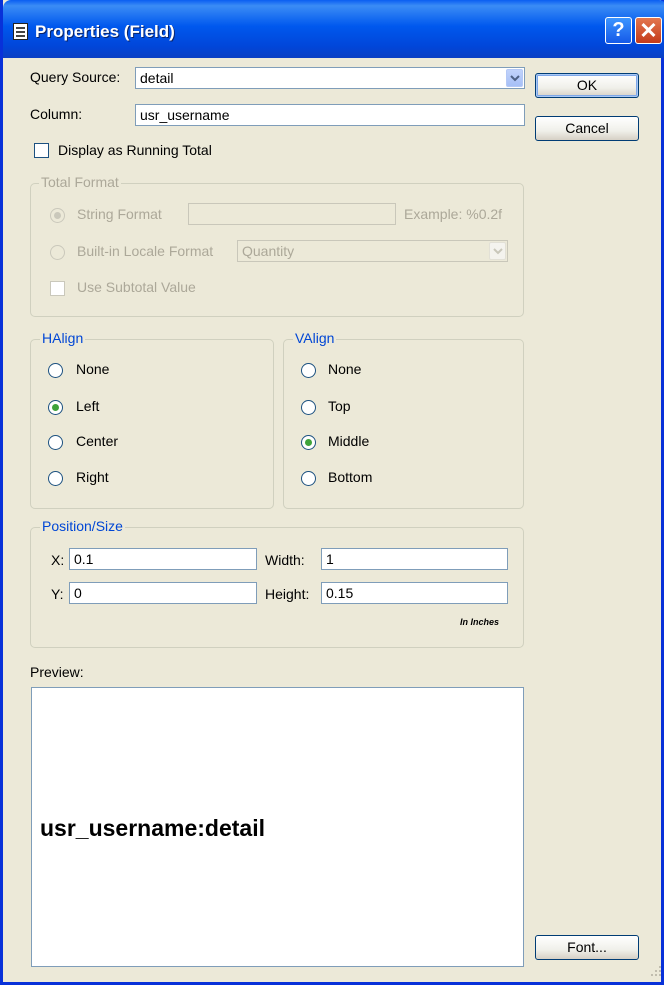 This screenshot has height=985, width=664. Describe the element at coordinates (75, 77) in the screenshot. I see `query-source-label: Query Source:` at that location.